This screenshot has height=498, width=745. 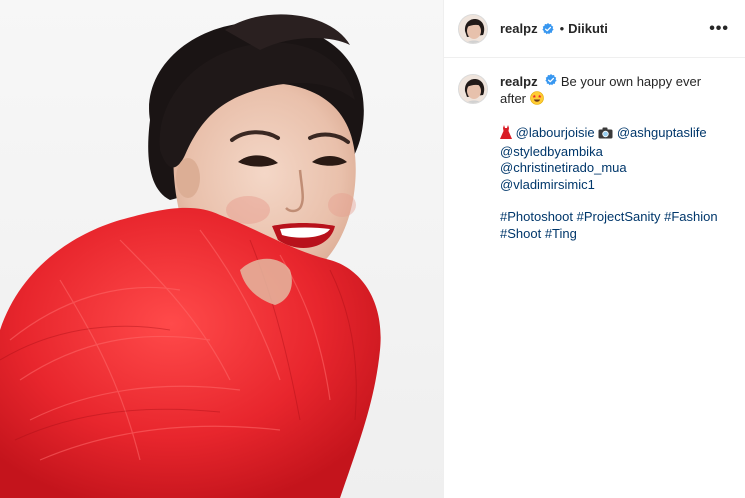 I want to click on hashtag-fashion: #Fashion, so click(x=690, y=216).